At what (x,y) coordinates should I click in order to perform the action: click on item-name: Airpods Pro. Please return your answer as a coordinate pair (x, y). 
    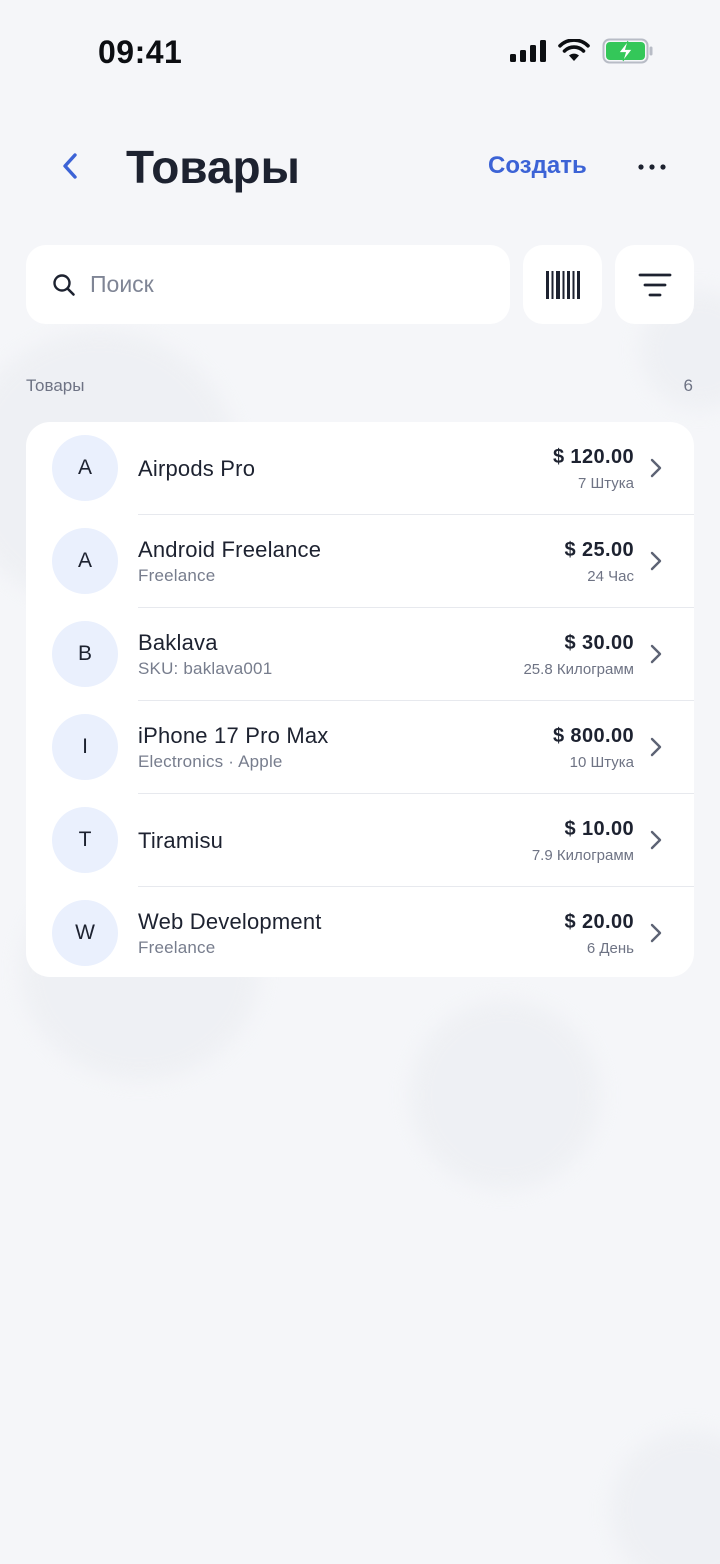
    Looking at the image, I should click on (197, 468).